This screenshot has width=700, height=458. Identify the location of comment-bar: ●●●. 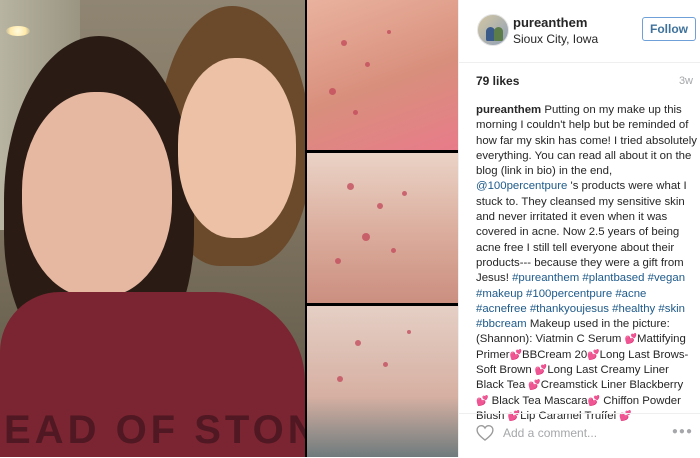
(579, 435).